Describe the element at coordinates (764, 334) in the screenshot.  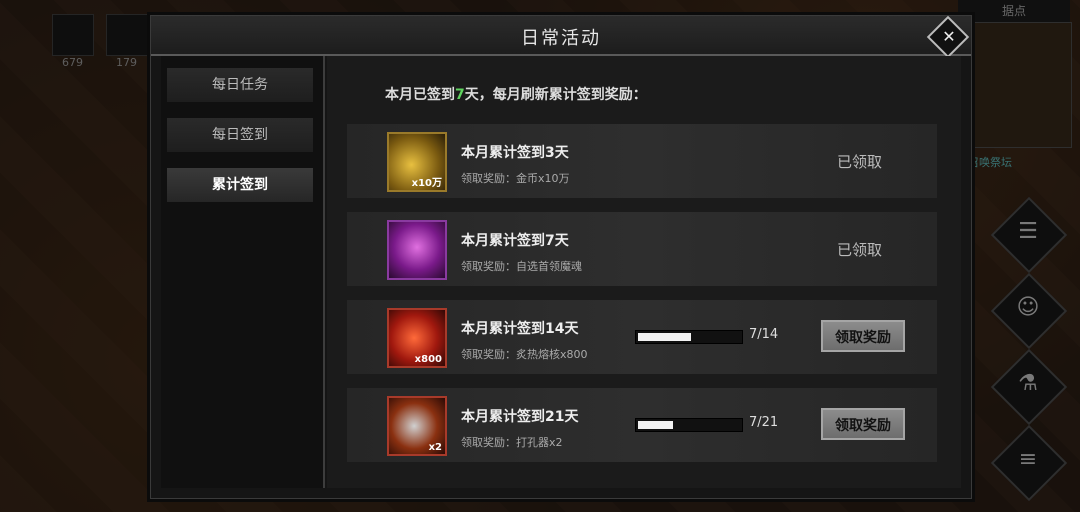
I see `progress-text: 7/14` at that location.